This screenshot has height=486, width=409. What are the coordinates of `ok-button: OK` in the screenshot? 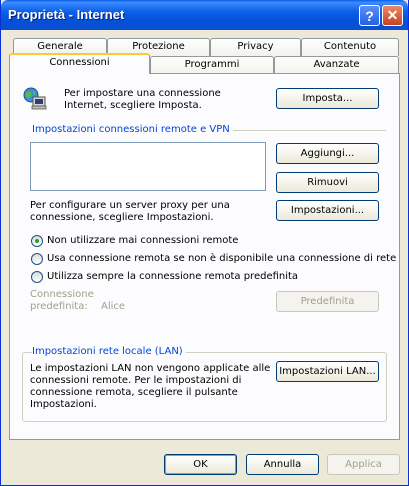 It's located at (200, 464).